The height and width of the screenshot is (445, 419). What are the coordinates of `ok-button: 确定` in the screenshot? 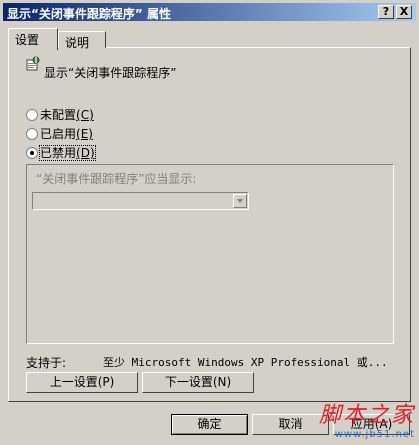 It's located at (209, 424).